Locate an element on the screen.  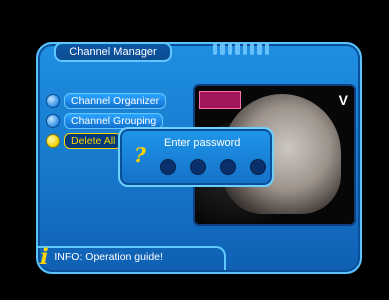
menu-item-label: Channel Organizer is located at coordinates (115, 101).